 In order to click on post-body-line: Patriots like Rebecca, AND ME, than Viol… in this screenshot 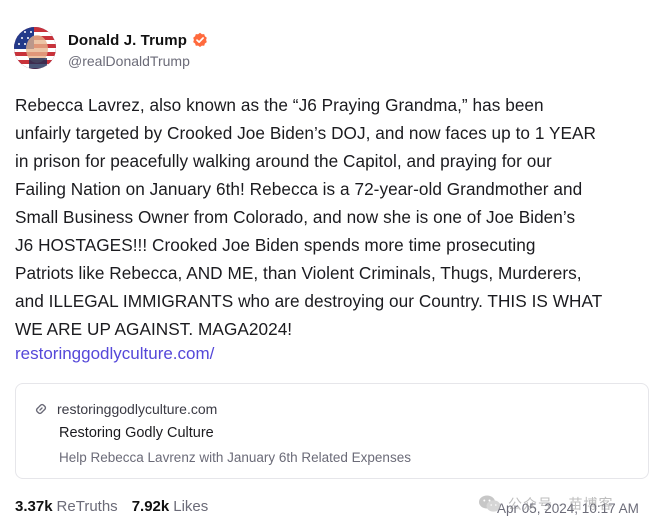, I will do `click(298, 273)`.